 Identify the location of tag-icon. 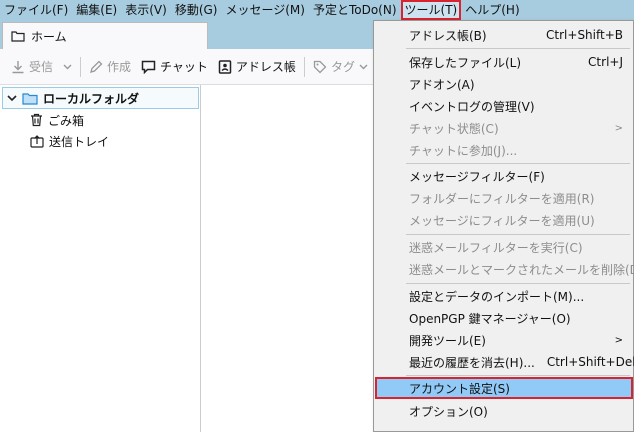
(320, 67).